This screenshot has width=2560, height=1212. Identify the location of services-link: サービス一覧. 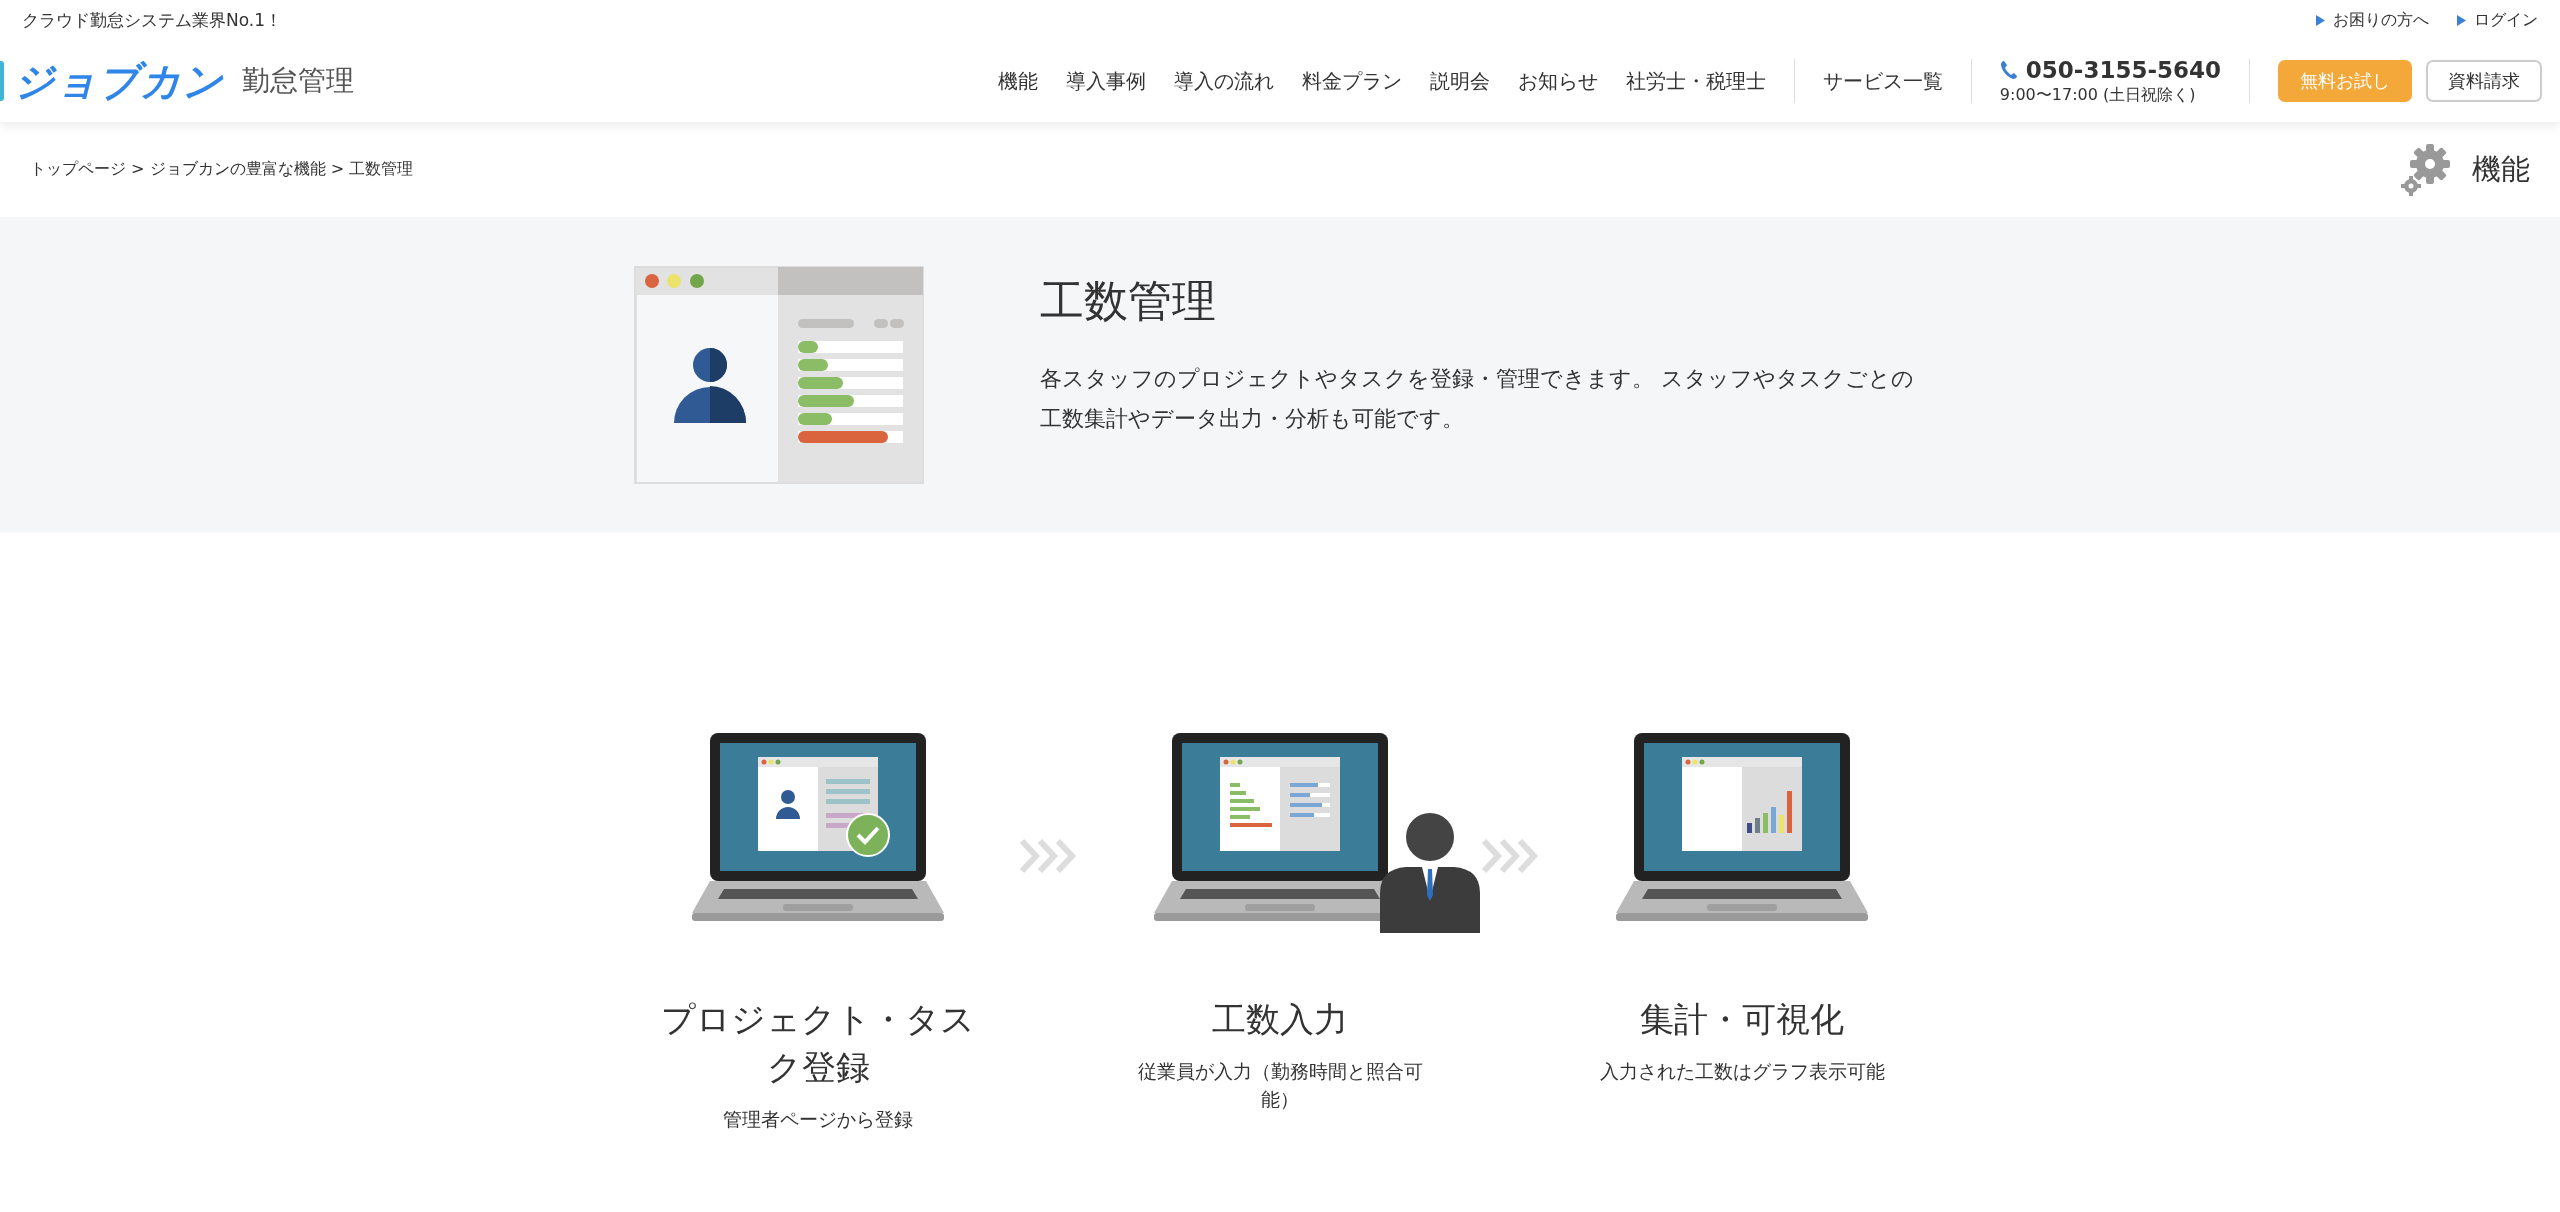
(1882, 81).